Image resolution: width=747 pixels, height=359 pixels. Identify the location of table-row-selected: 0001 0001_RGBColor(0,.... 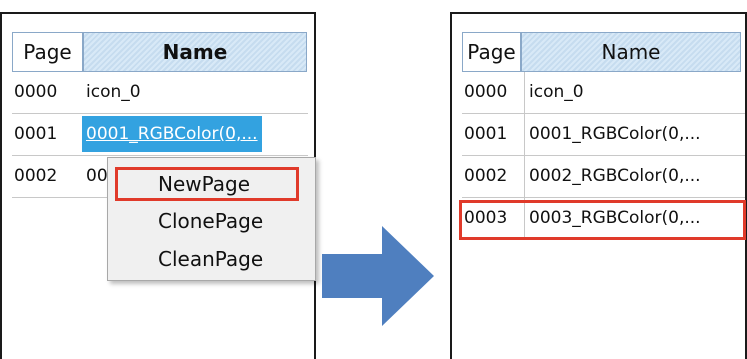
(160, 135).